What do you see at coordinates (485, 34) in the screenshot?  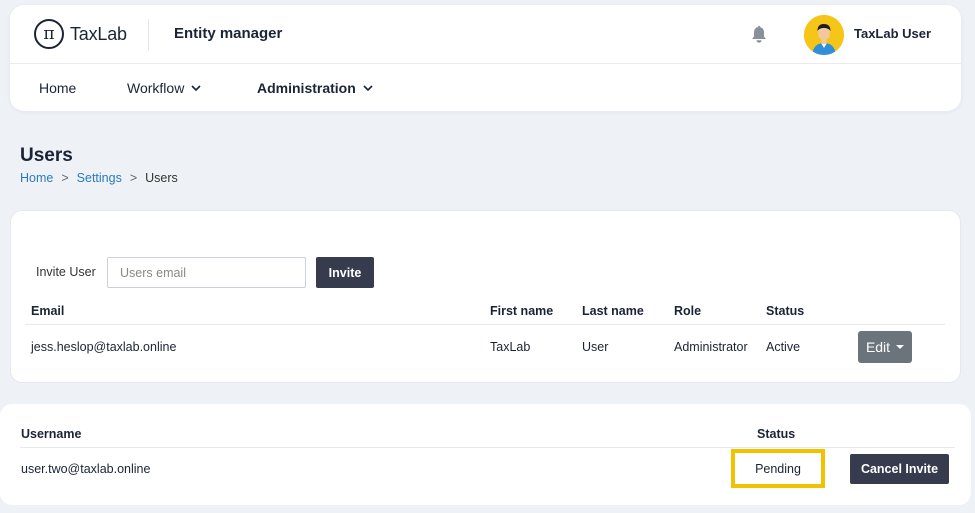 I see `top-bar: π TaxLab Entity manager TaxLab User` at bounding box center [485, 34].